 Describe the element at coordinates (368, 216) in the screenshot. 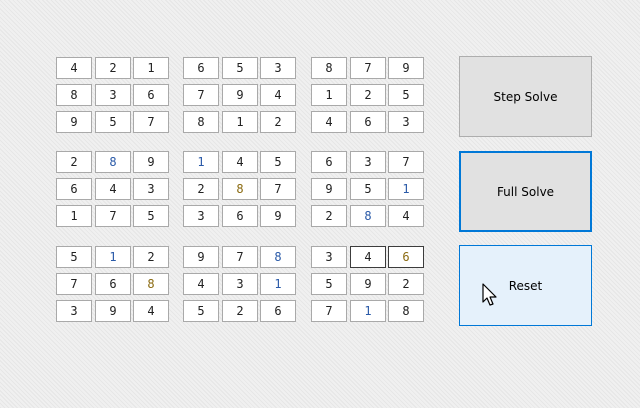

I see `sudoku-cell-r6c8: 8` at that location.